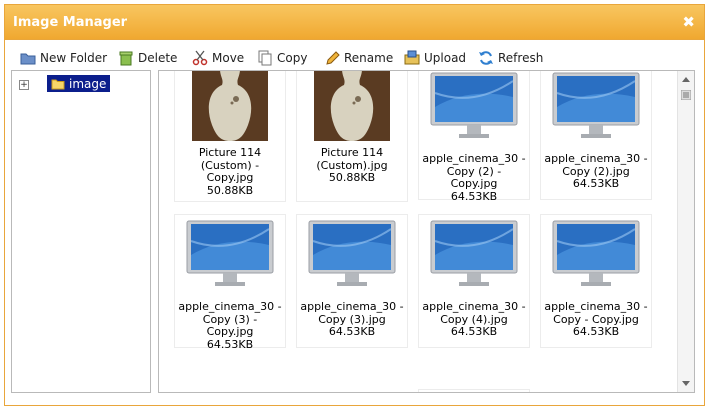  I want to click on move-button: Move, so click(218, 58).